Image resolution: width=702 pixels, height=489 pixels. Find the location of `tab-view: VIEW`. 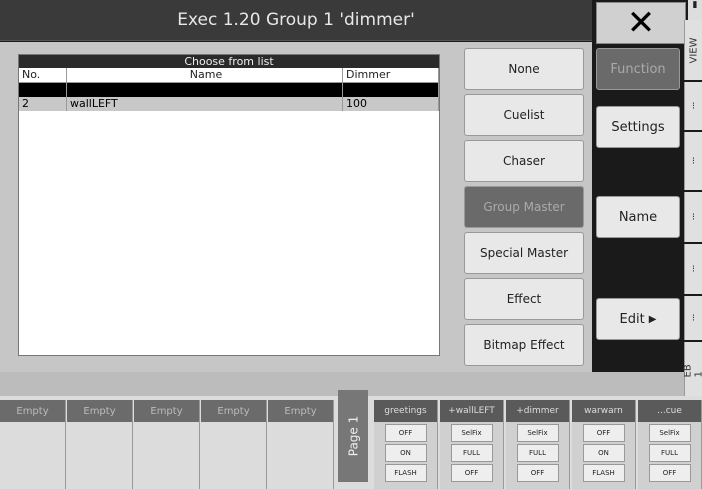

tab-view: VIEW is located at coordinates (693, 50).